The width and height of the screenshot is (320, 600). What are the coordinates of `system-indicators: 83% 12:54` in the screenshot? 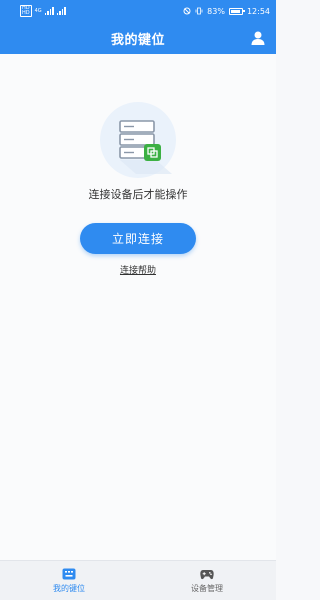 It's located at (226, 11).